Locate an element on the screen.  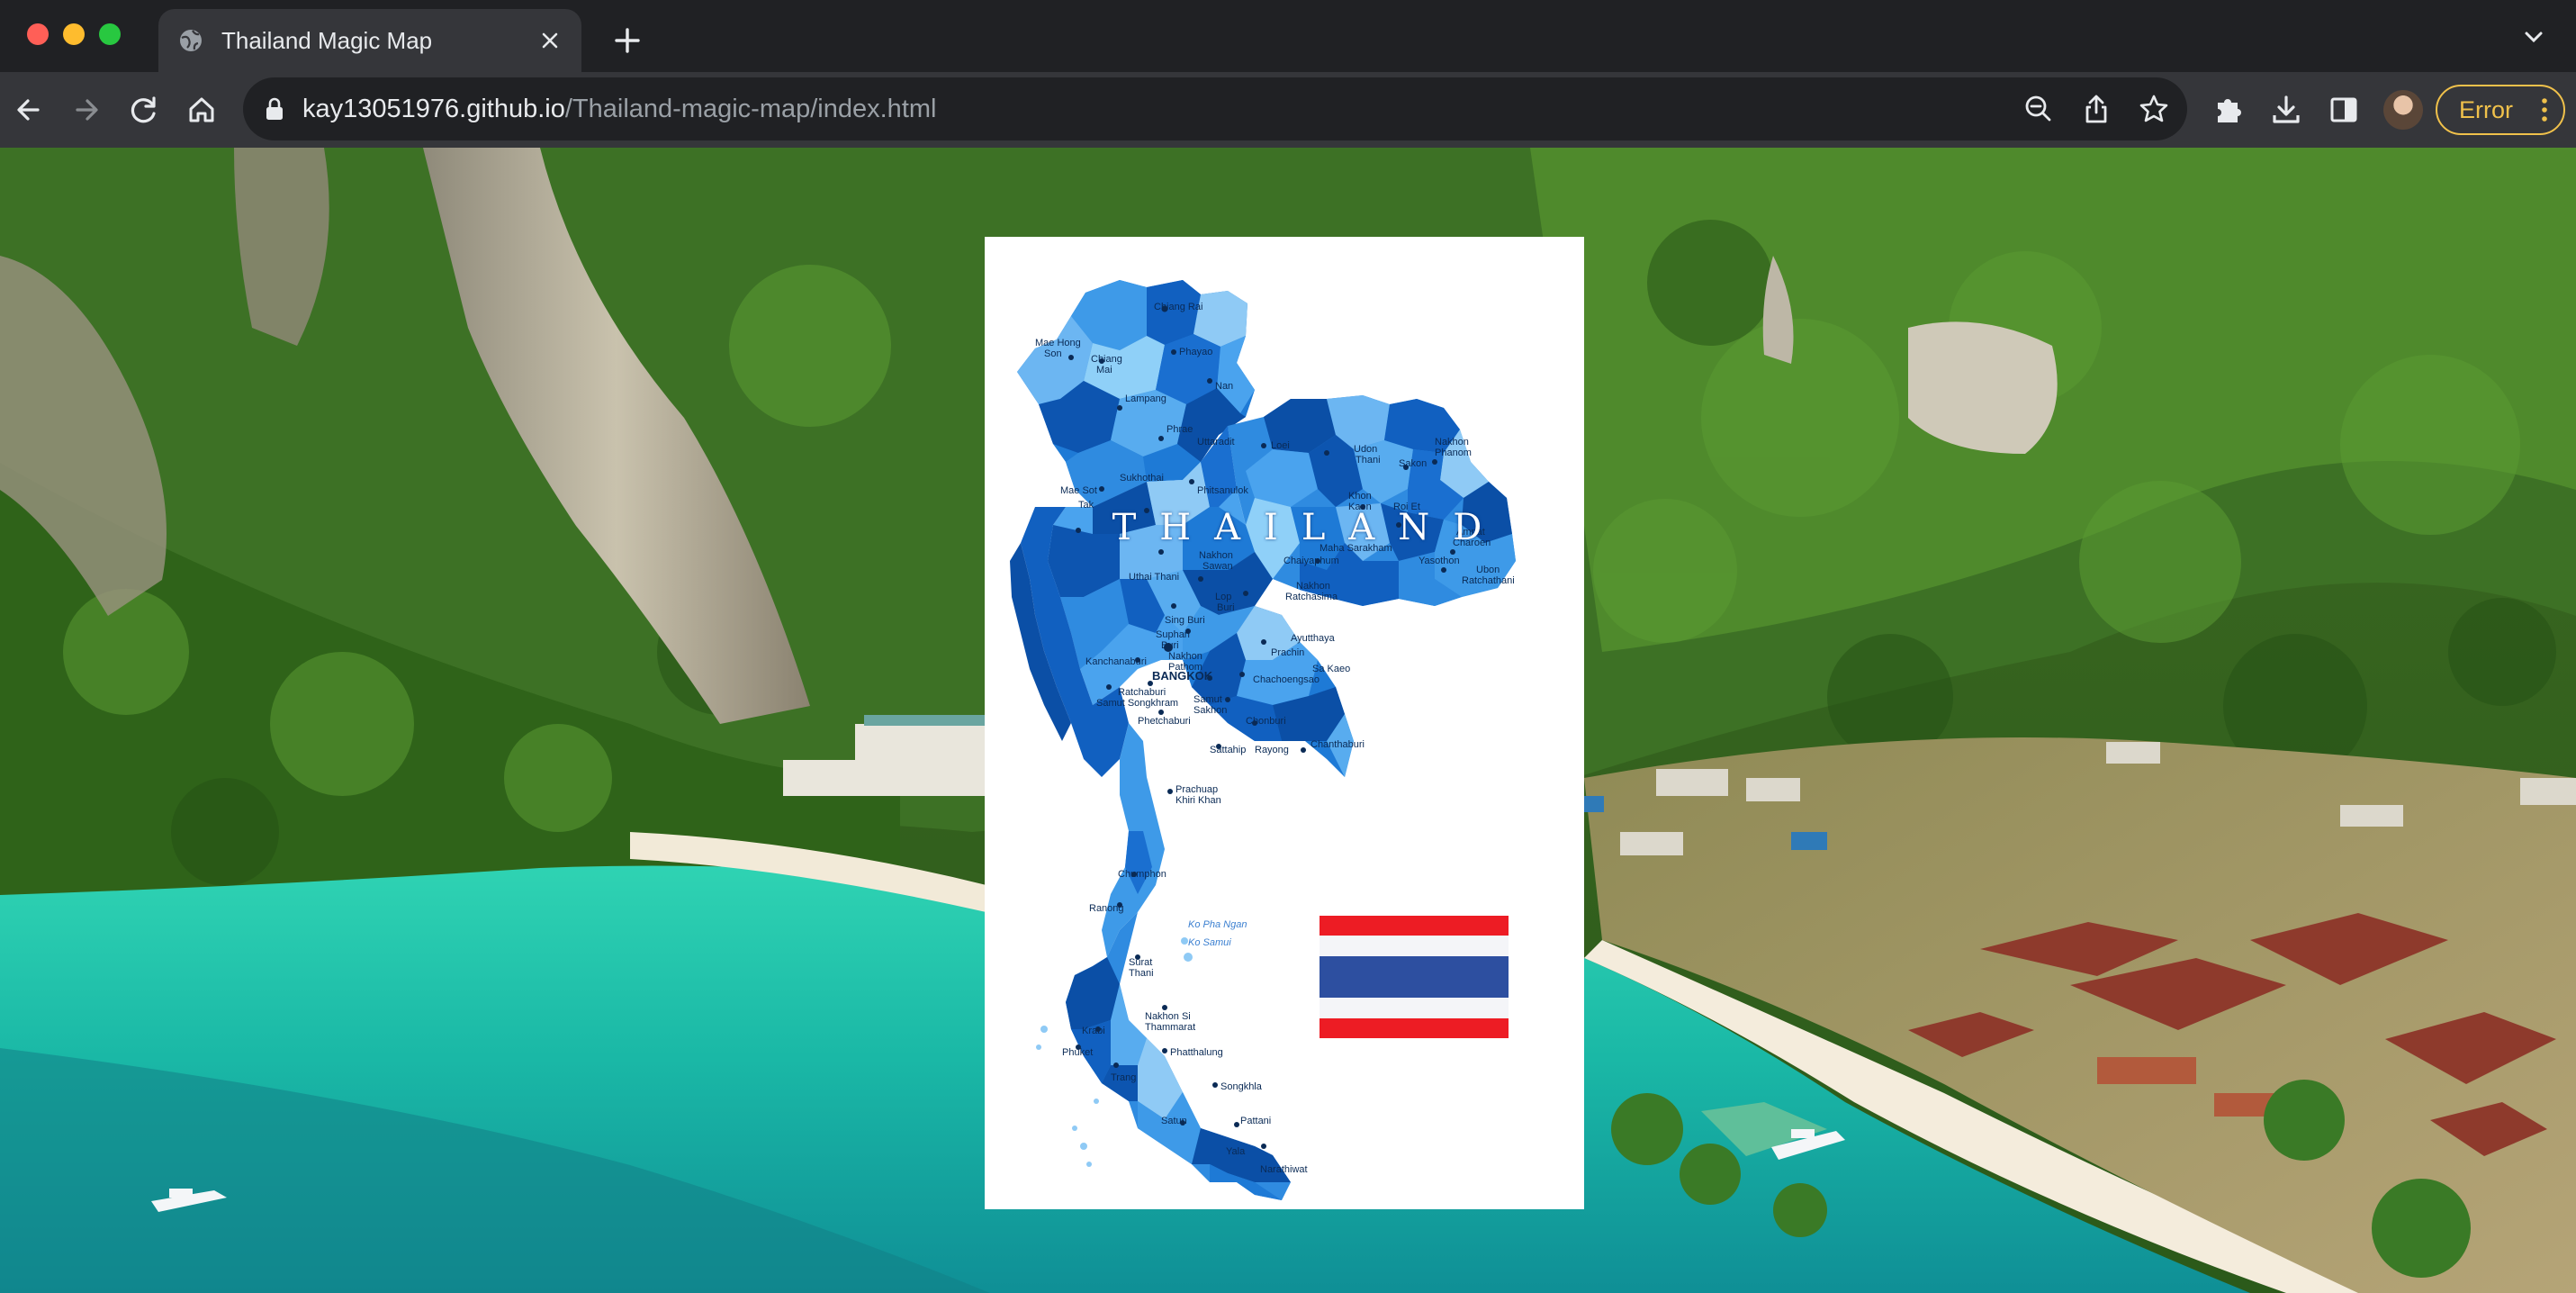
map-label: Lop is located at coordinates (1223, 597).